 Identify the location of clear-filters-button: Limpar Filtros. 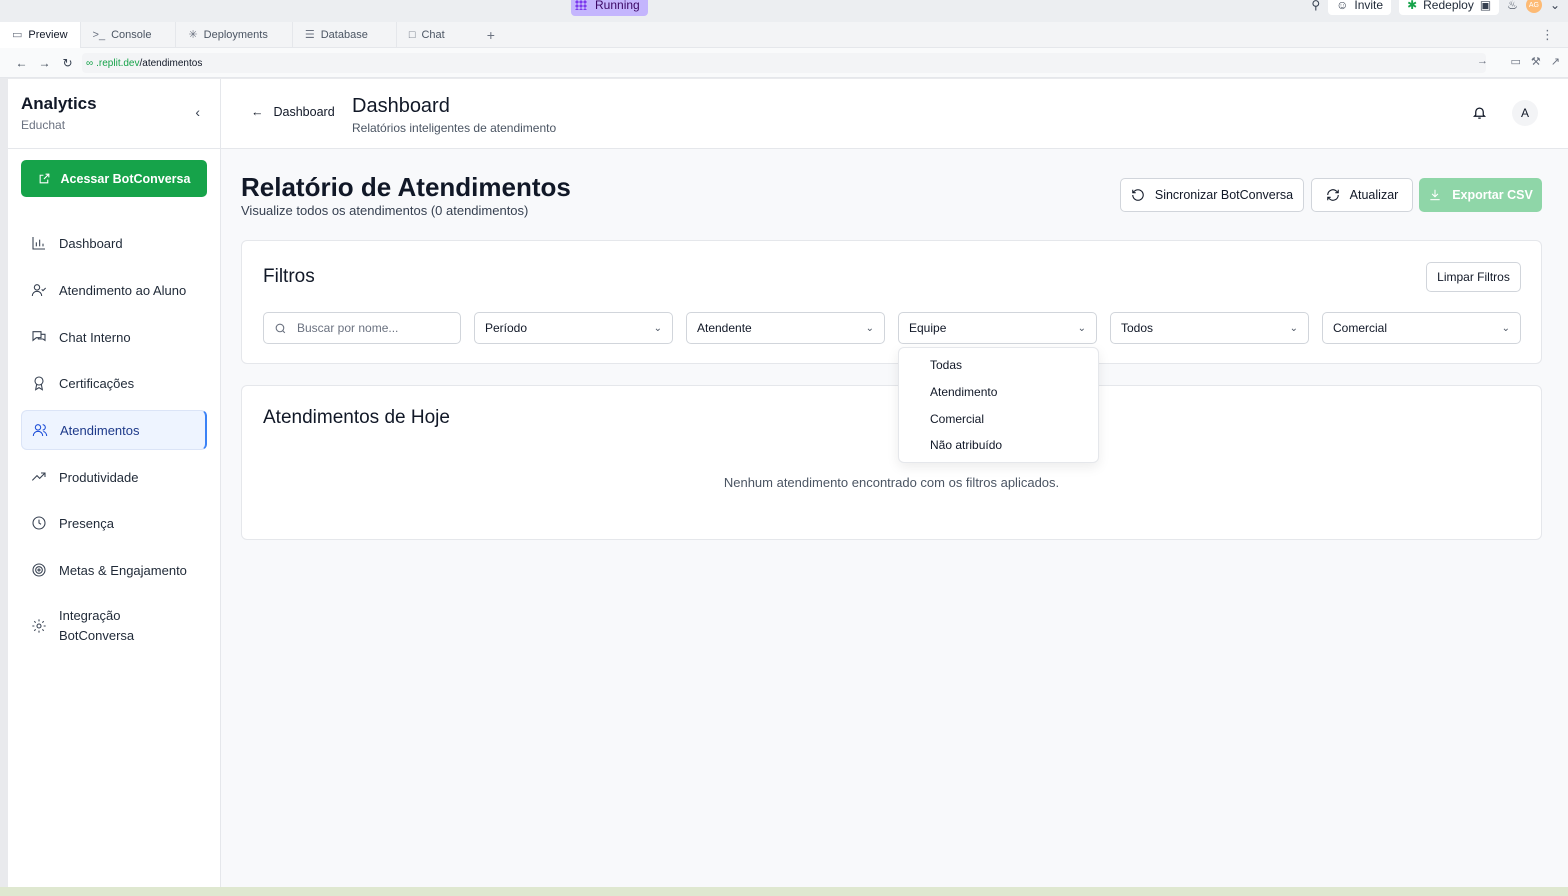
(1473, 277).